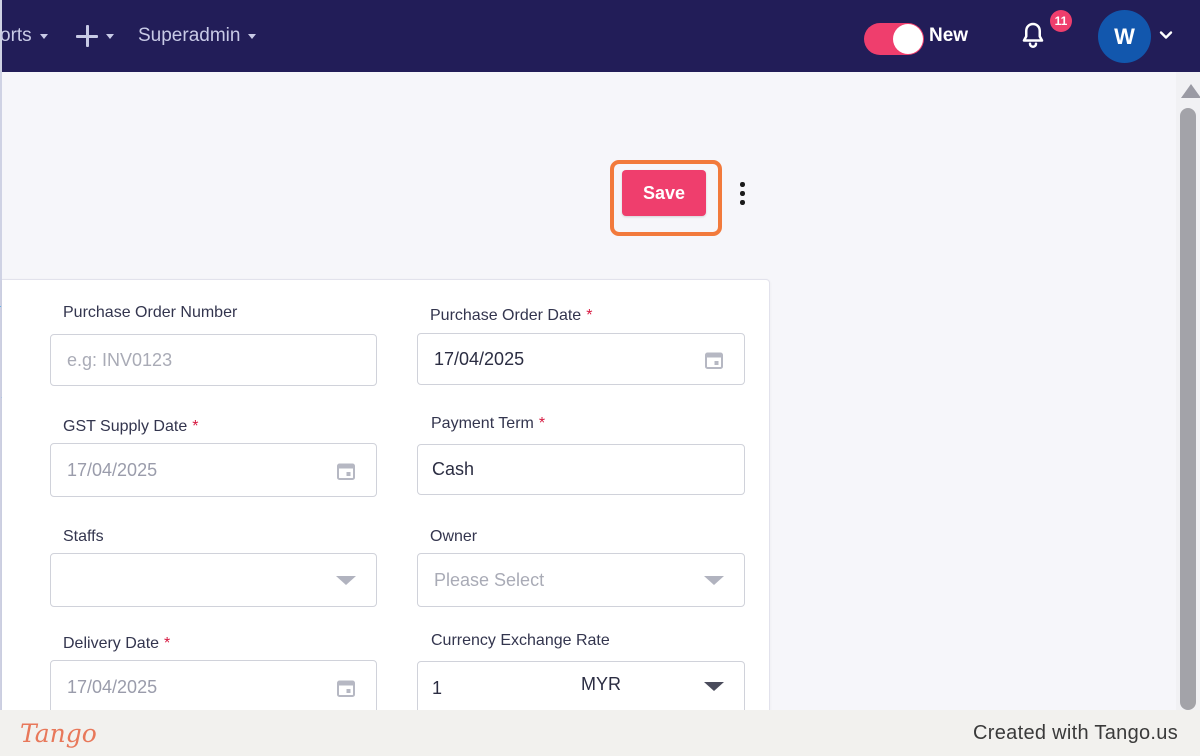 This screenshot has height=756, width=1200. I want to click on tango-logo: Tango, so click(58, 733).